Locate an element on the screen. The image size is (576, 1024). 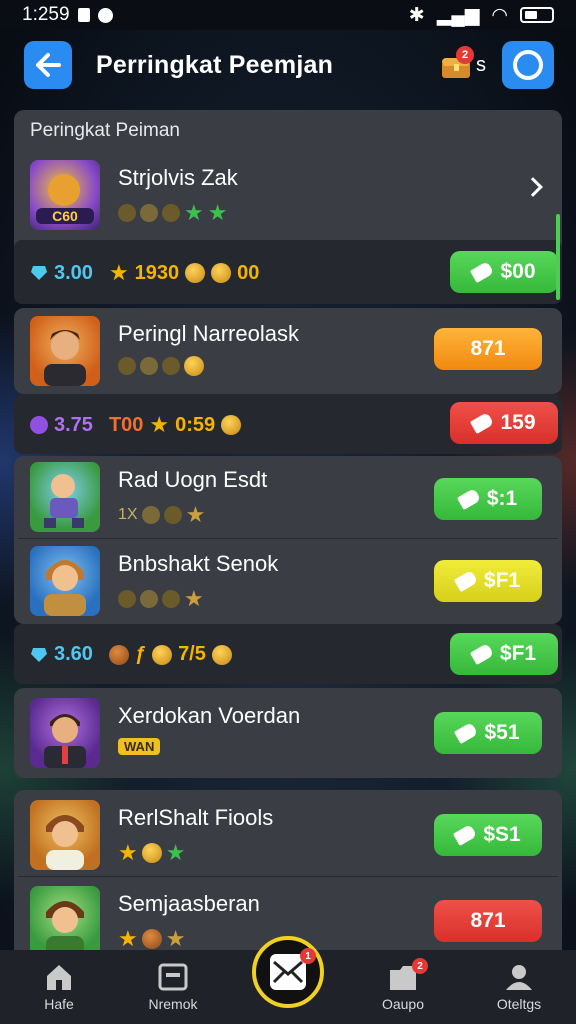
gem-value: 3.60 is located at coordinates (73, 654).